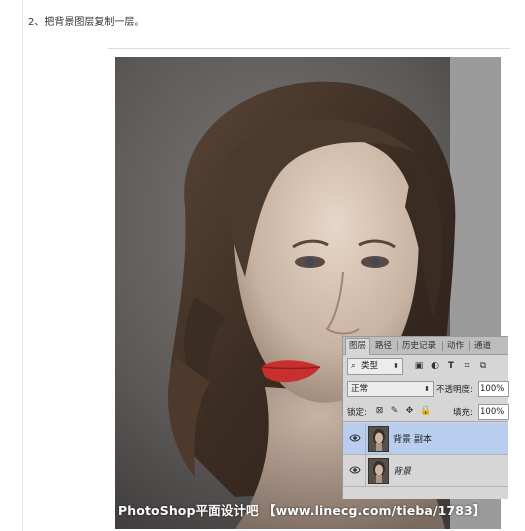 The height and width of the screenshot is (531, 525). What do you see at coordinates (409, 411) in the screenshot?
I see `lock-position-icon: ✥` at bounding box center [409, 411].